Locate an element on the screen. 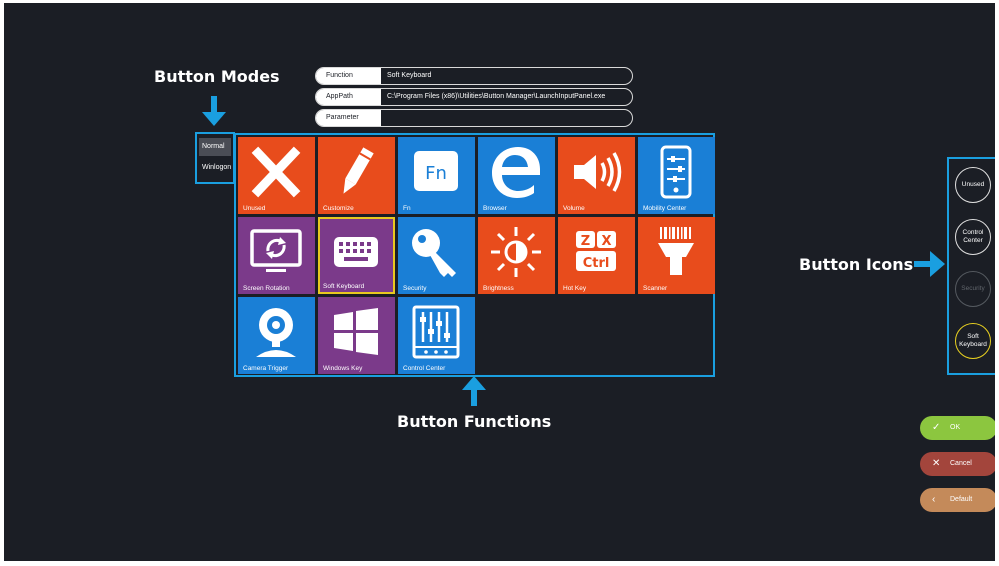  tile-label: Volume is located at coordinates (574, 208).